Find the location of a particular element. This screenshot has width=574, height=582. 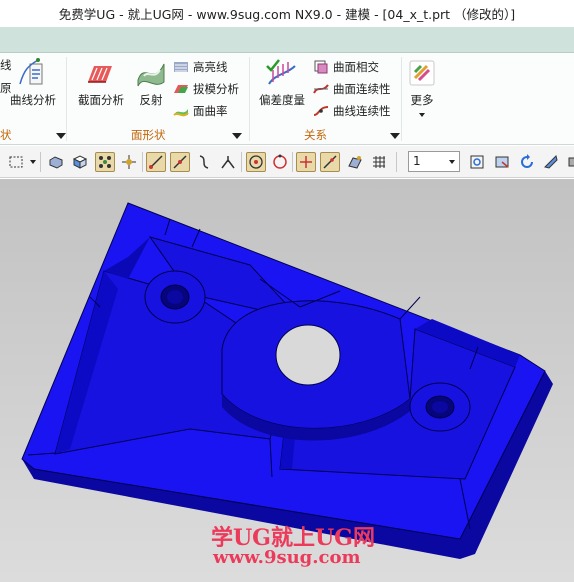

snap-onface-icon is located at coordinates (330, 162).